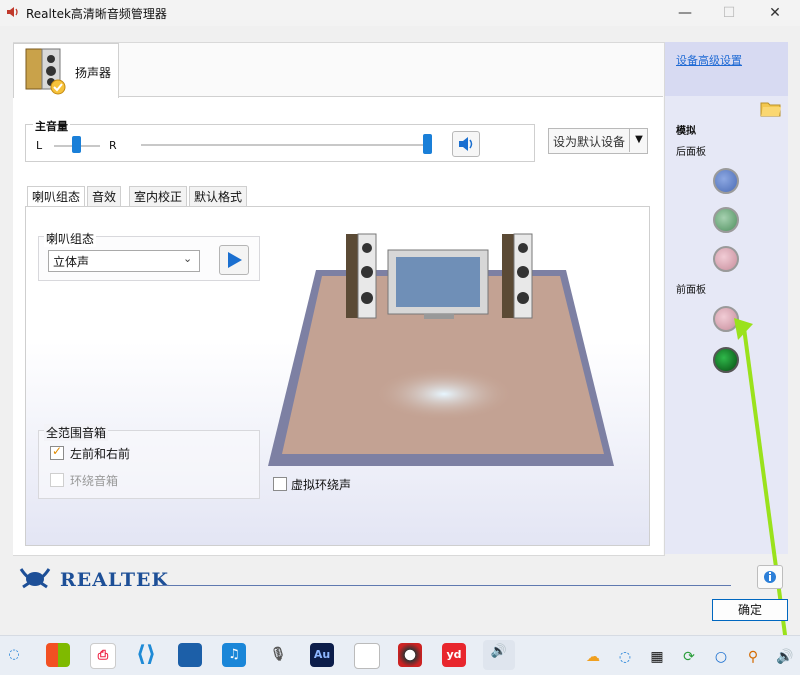  Describe the element at coordinates (124, 261) in the screenshot. I see `speaker-config-select: 立体声 ⌄` at that location.